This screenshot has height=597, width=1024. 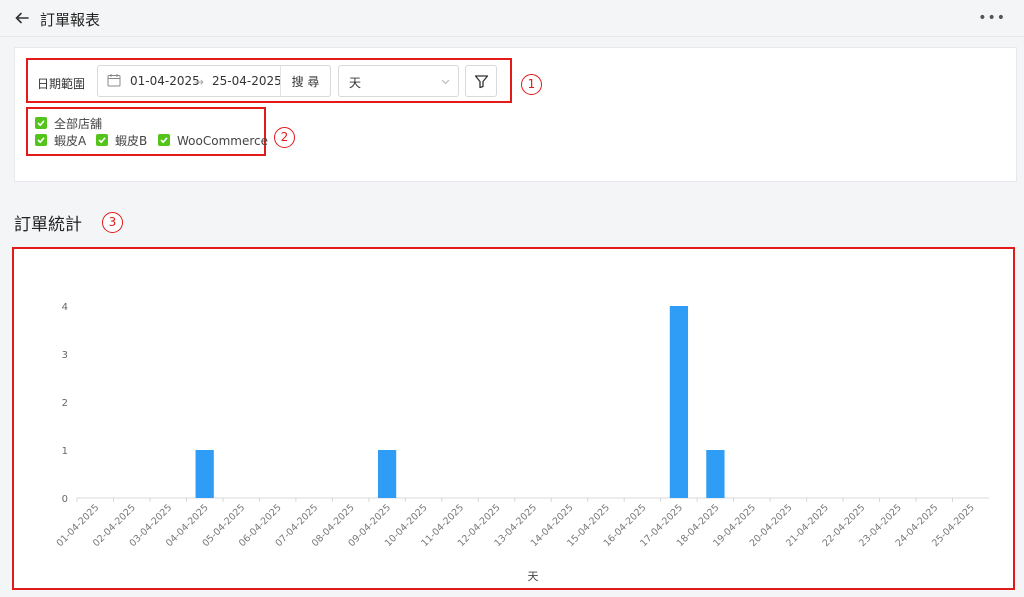 What do you see at coordinates (284, 137) in the screenshot?
I see `annotation-marker-2: 2` at bounding box center [284, 137].